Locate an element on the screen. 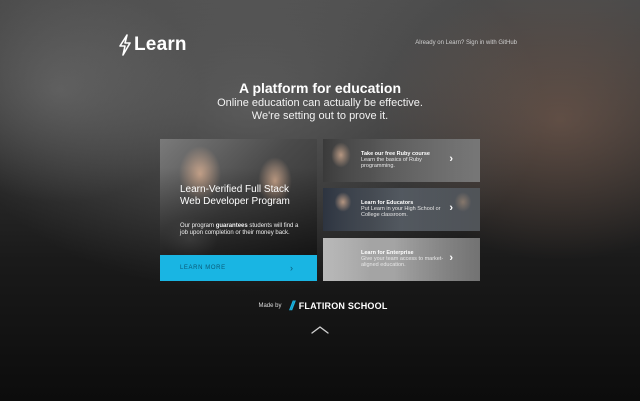  learn-logo: Learn is located at coordinates (152, 45).